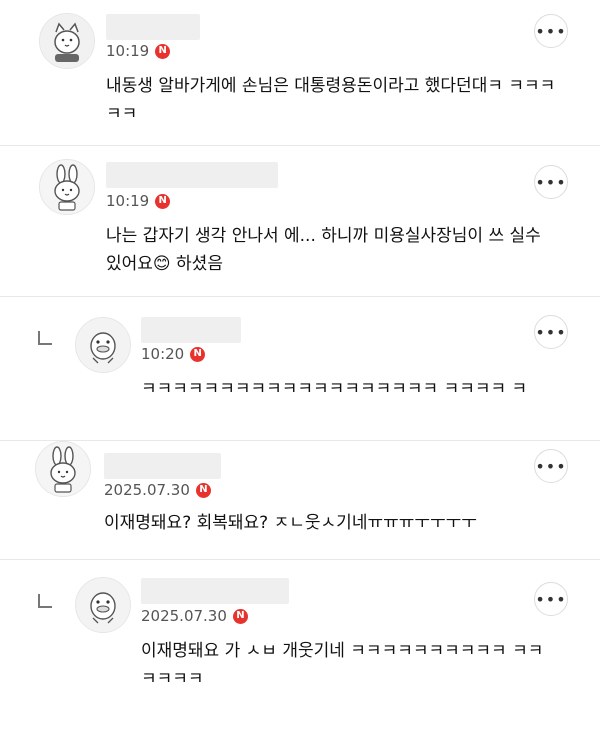 The width and height of the screenshot is (600, 739). I want to click on comment-text: 내동생 알바가게에 손님은 대통령용돈이라고 했다던대ㅋ ㅋㅋㅋㅋㅋ, so click(331, 100).